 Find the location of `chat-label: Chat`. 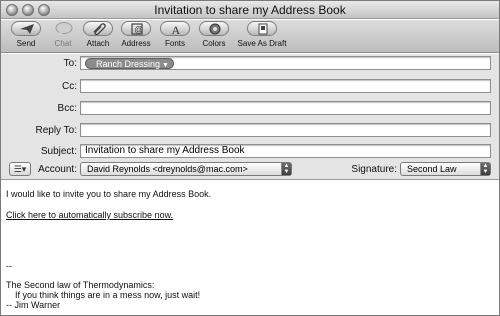

chat-label: Chat is located at coordinates (63, 43).